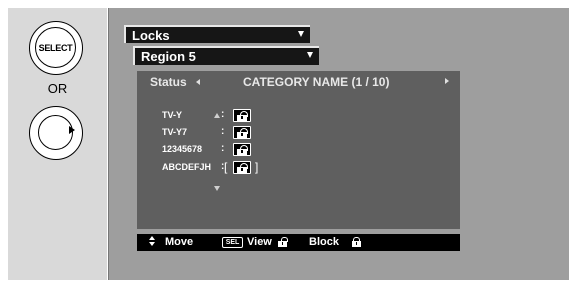 The width and height of the screenshot is (569, 284). What do you see at coordinates (257, 167) in the screenshot?
I see `selection-bracket-right: ]` at bounding box center [257, 167].